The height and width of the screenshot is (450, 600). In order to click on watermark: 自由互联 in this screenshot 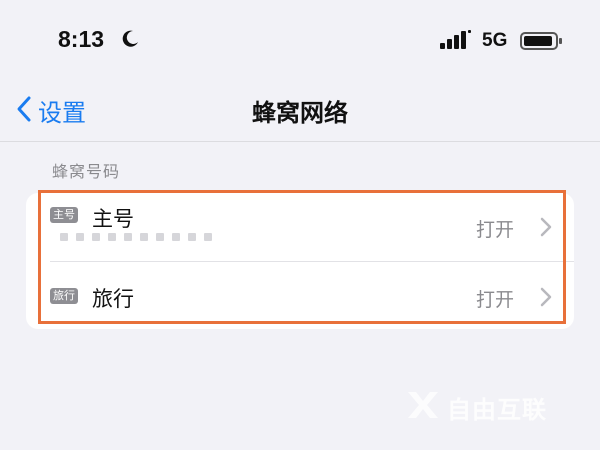, I will do `click(476, 407)`.